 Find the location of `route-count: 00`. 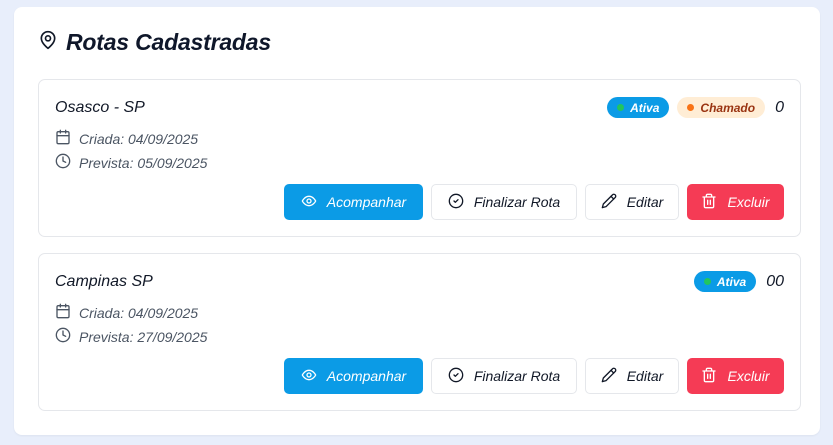

route-count: 00 is located at coordinates (775, 281).